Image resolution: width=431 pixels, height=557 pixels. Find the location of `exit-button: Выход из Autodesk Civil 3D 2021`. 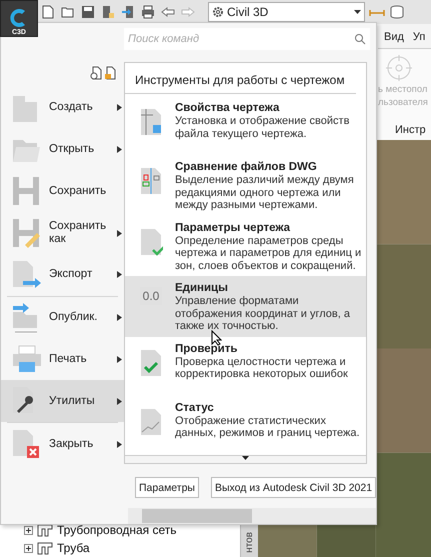

exit-button: Выход из Autodesk Civil 3D 2021 is located at coordinates (293, 487).